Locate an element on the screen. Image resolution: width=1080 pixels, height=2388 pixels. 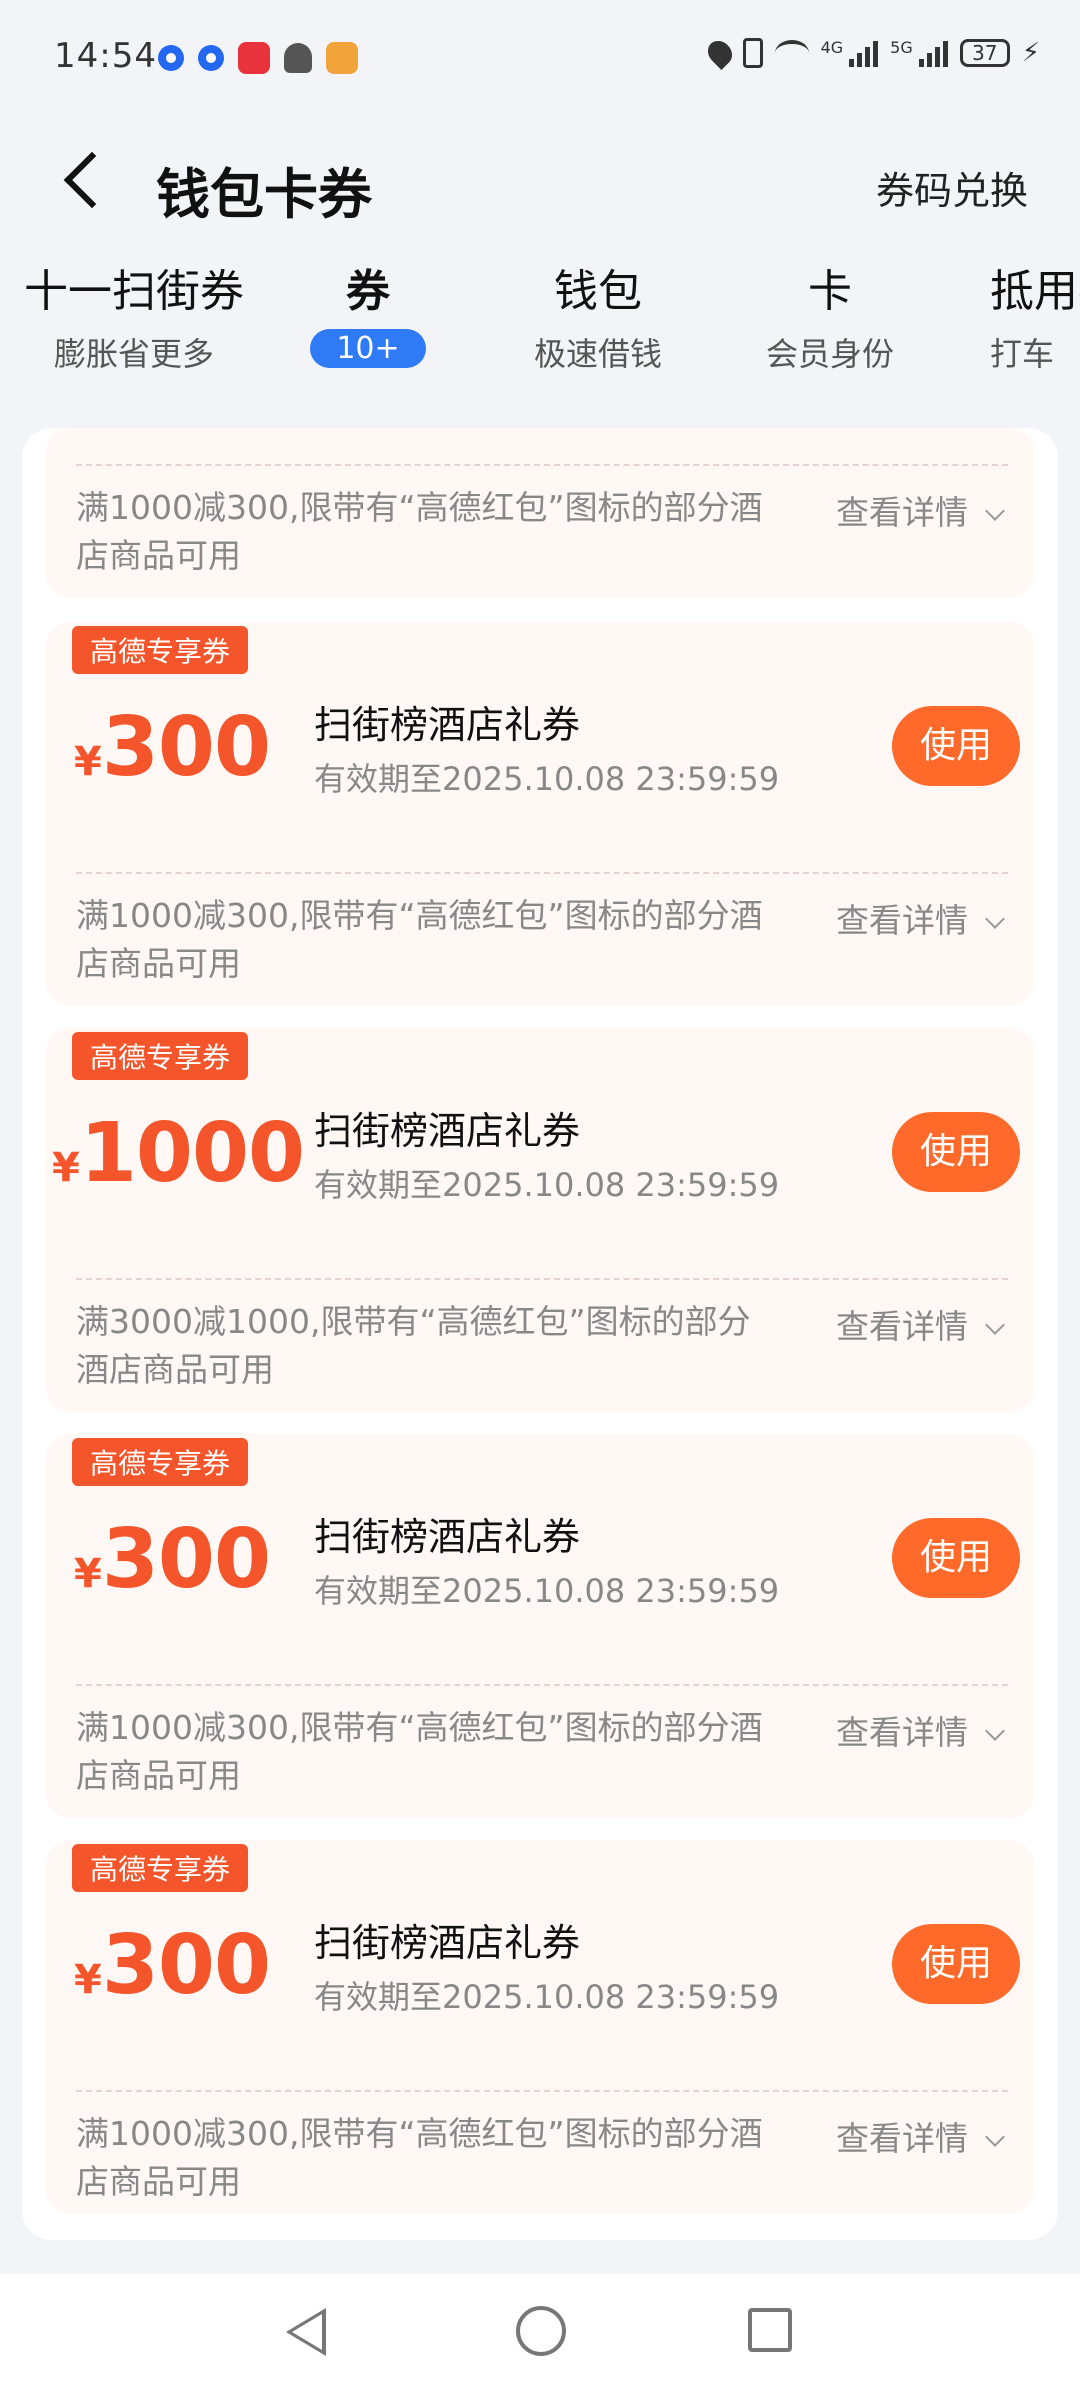
tab-vouchers: 抵用券 打车 is located at coordinates (1035, 315).